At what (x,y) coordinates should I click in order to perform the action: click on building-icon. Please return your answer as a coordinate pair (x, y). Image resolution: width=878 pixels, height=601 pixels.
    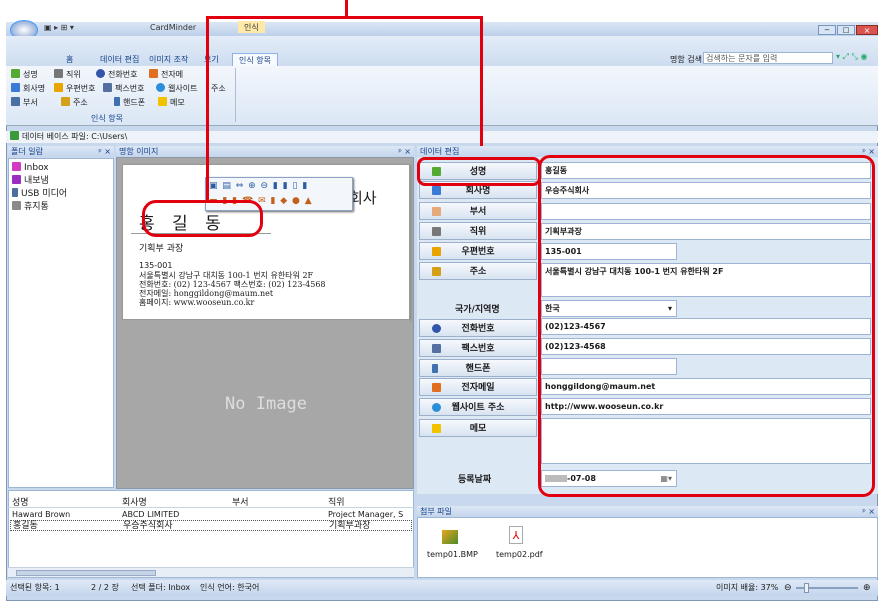
    Looking at the image, I should click on (15, 87).